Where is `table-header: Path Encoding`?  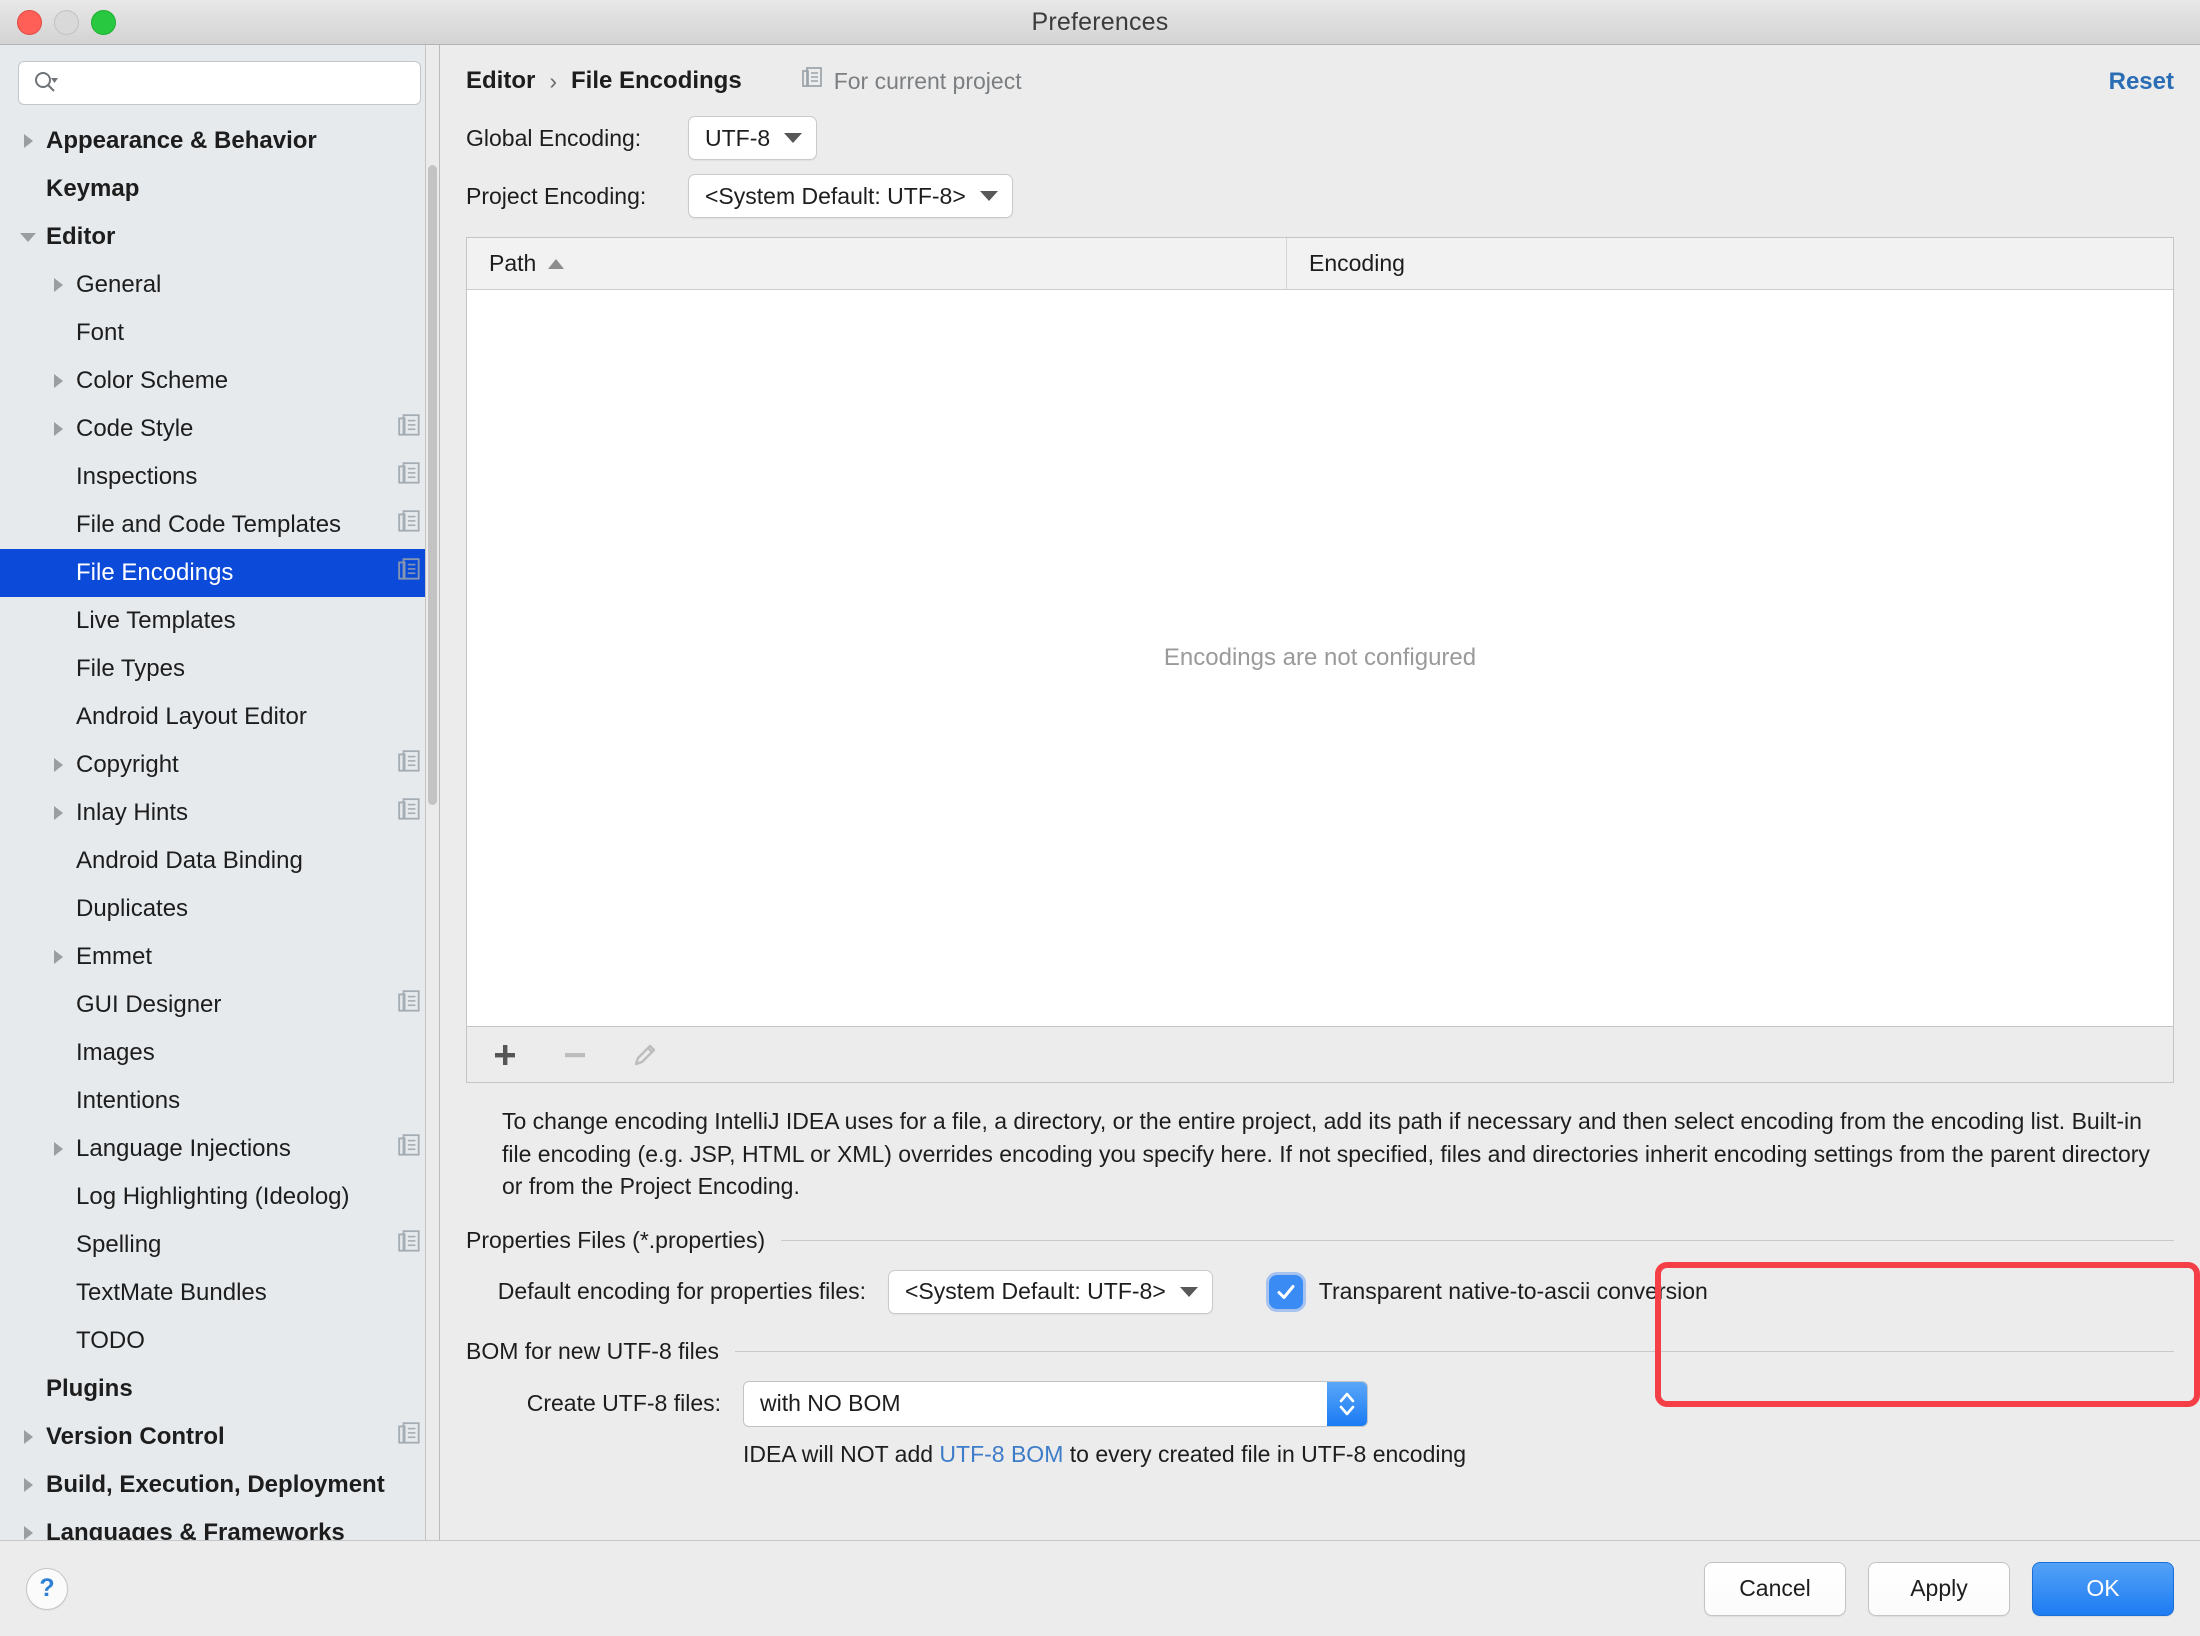 table-header: Path Encoding is located at coordinates (1320, 264).